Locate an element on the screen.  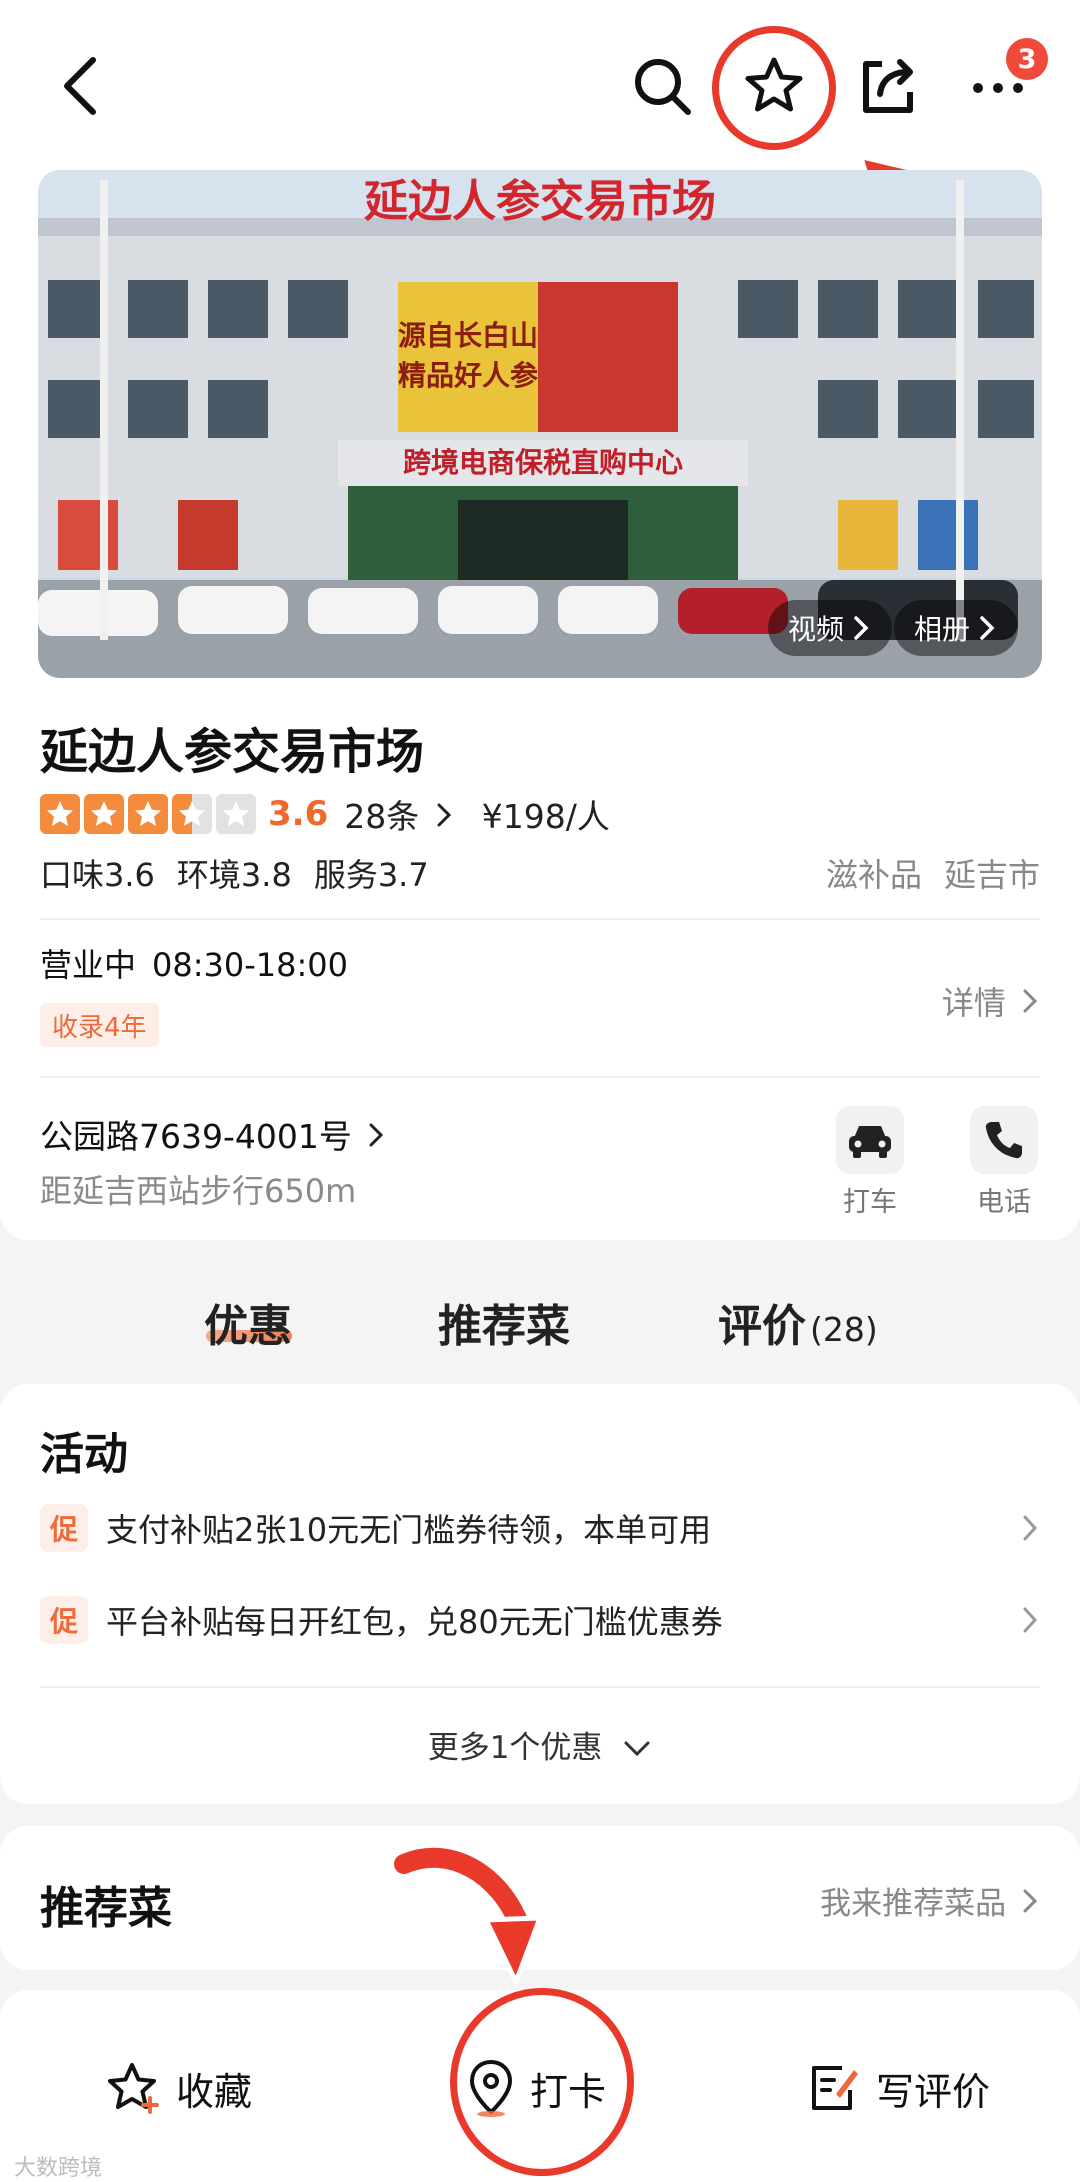
taste-score: 口味3.6 is located at coordinates (97, 875).